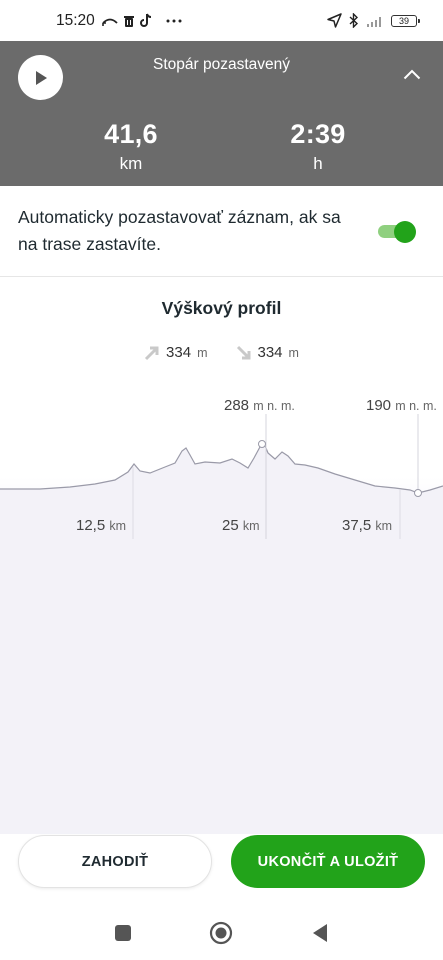  I want to click on system-nav-bar, so click(221, 933).